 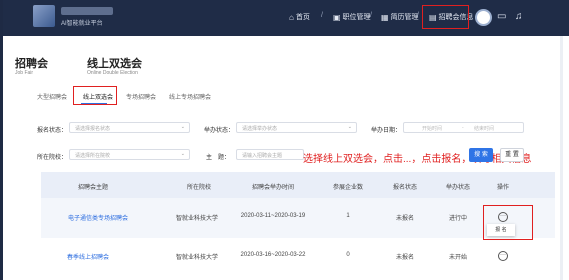 What do you see at coordinates (519, 17) in the screenshot?
I see `bell-icon: ♫` at bounding box center [519, 17].